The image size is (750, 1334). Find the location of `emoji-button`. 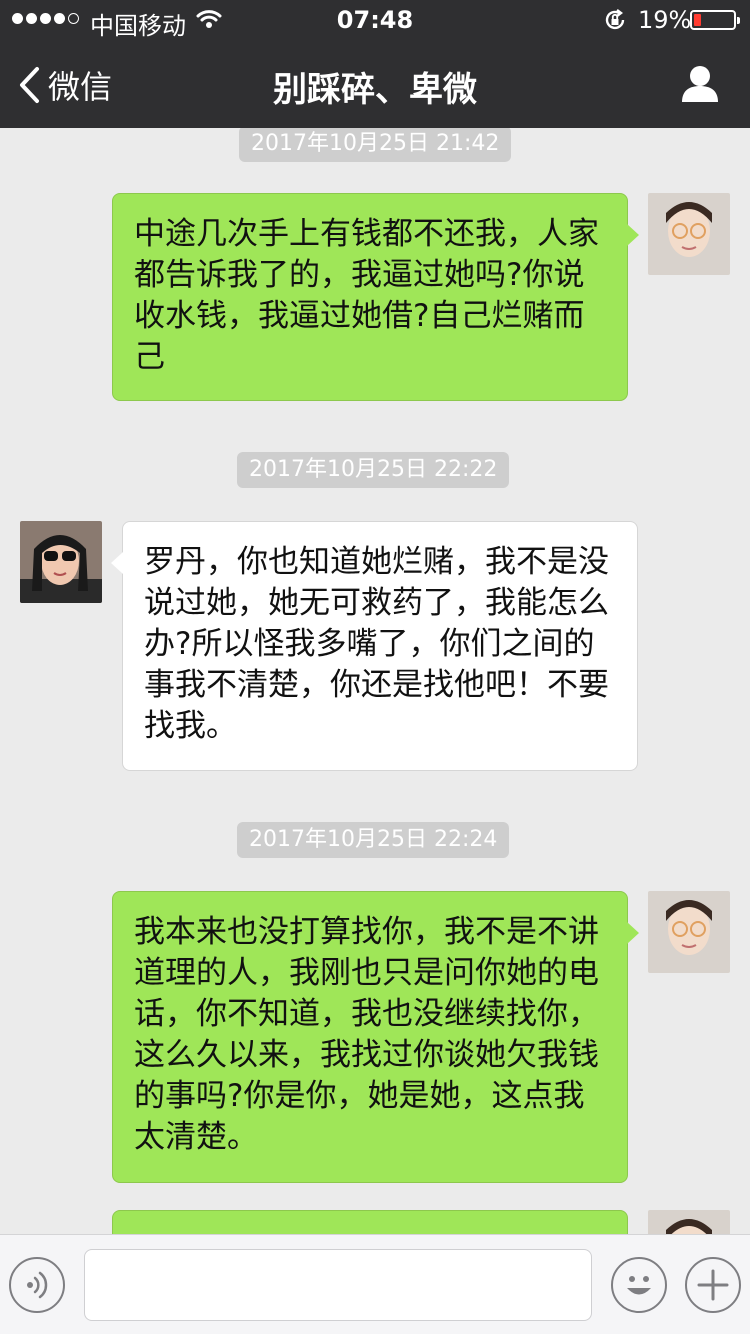

emoji-button is located at coordinates (639, 1285).